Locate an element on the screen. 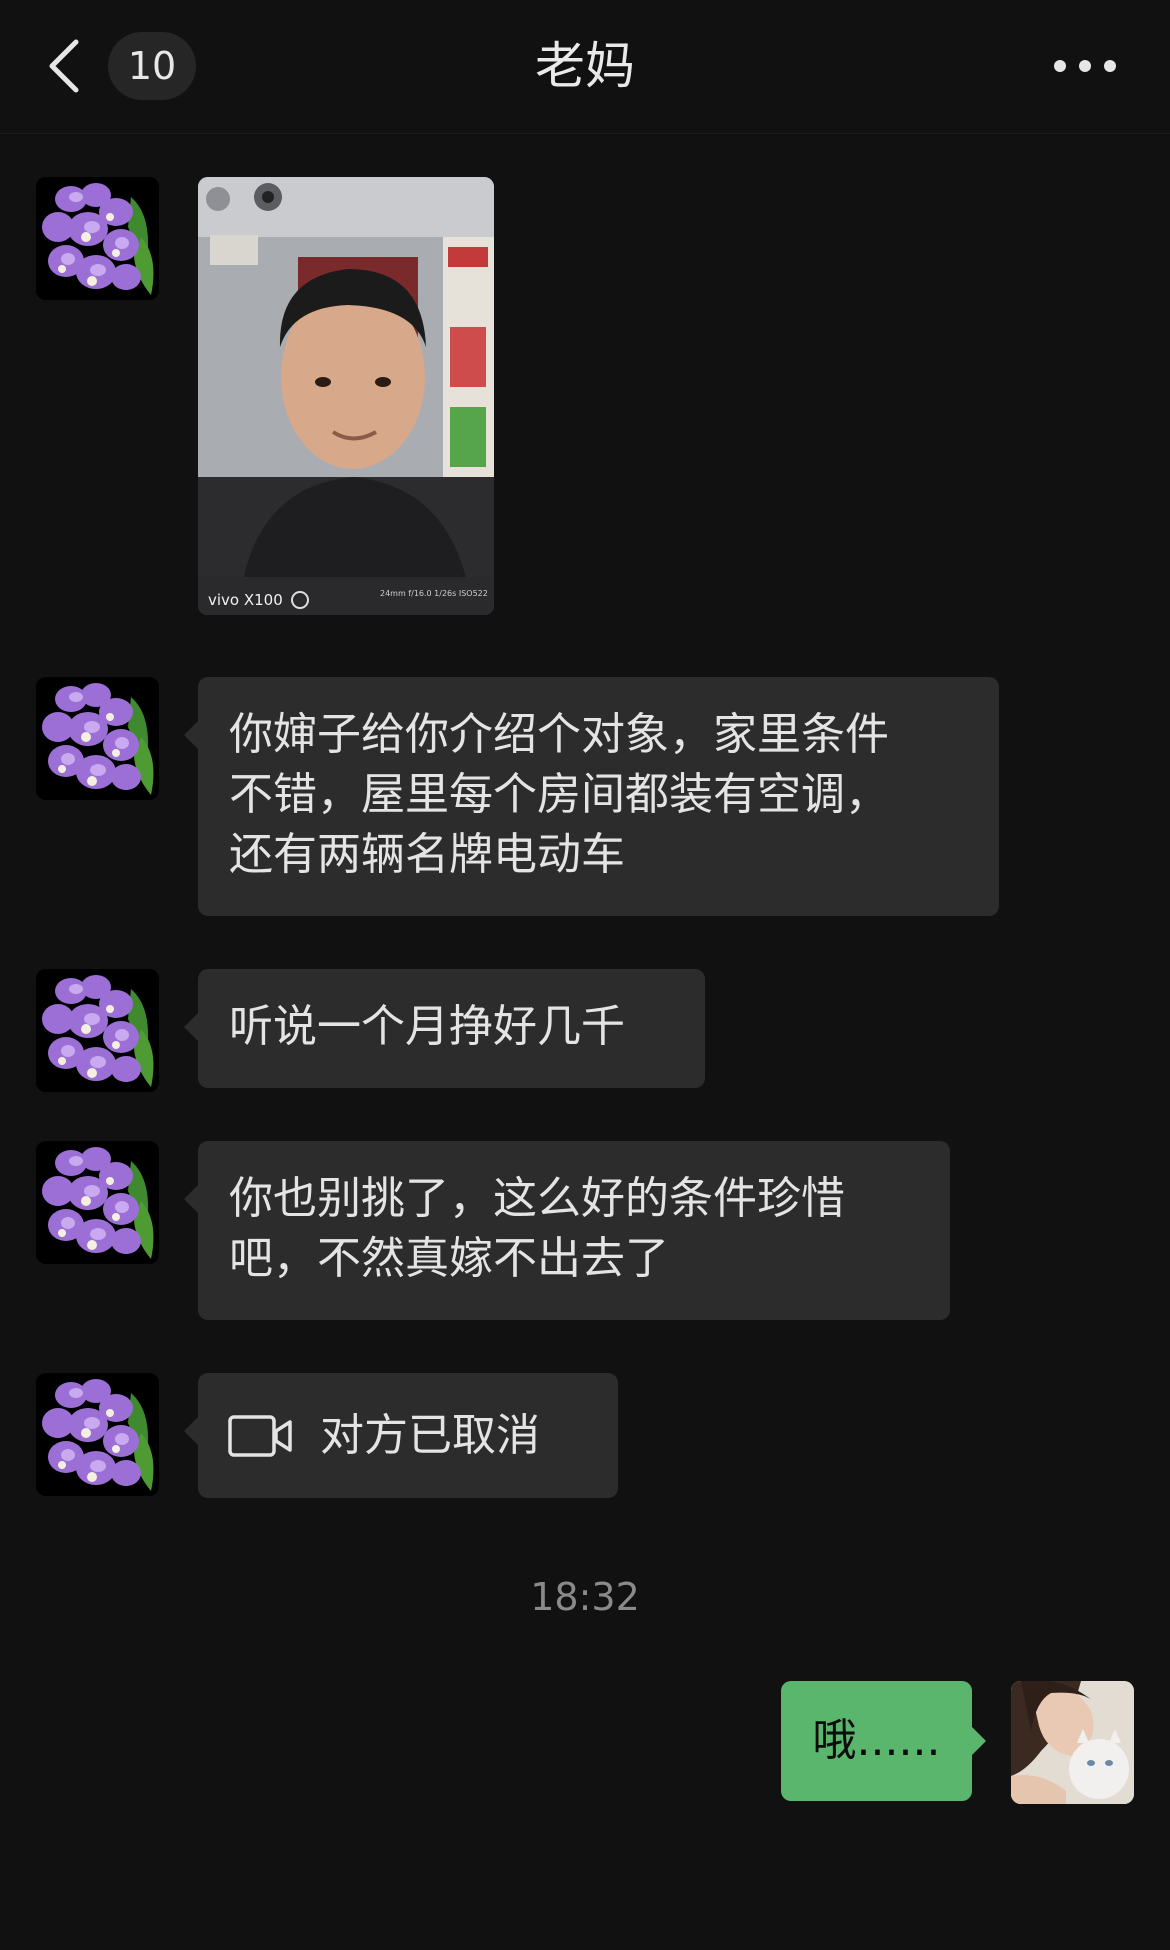  photo-message: vivo X100 24mm f/16.0 1/26s ISO522 is located at coordinates (346, 396).